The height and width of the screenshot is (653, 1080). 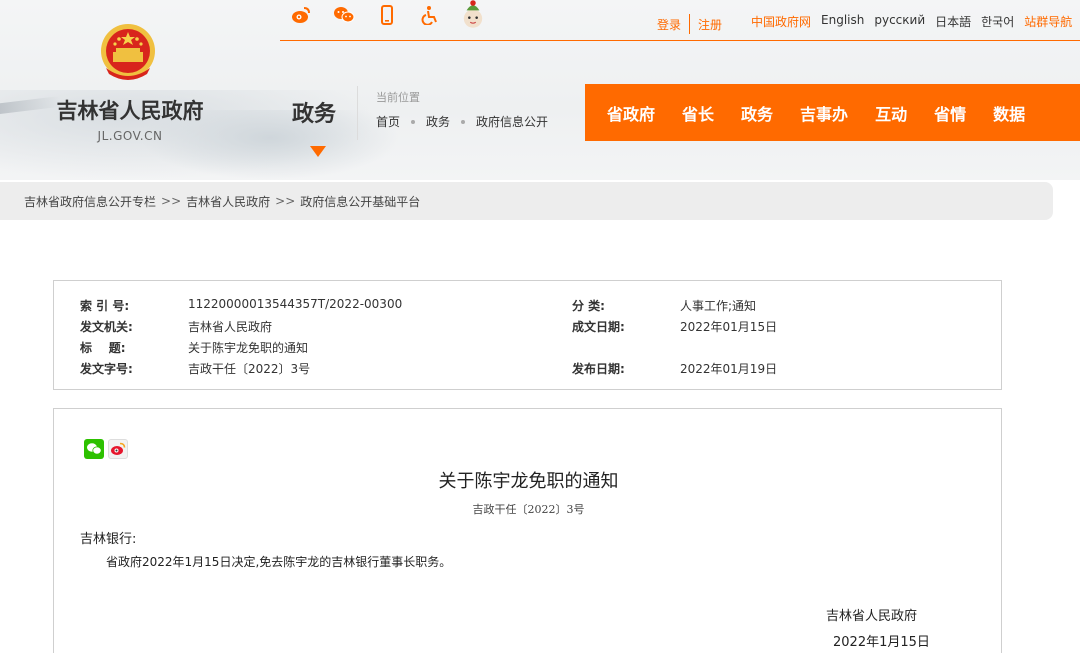 What do you see at coordinates (598, 369) in the screenshot?
I see `meta-published-label: 发布日期:` at bounding box center [598, 369].